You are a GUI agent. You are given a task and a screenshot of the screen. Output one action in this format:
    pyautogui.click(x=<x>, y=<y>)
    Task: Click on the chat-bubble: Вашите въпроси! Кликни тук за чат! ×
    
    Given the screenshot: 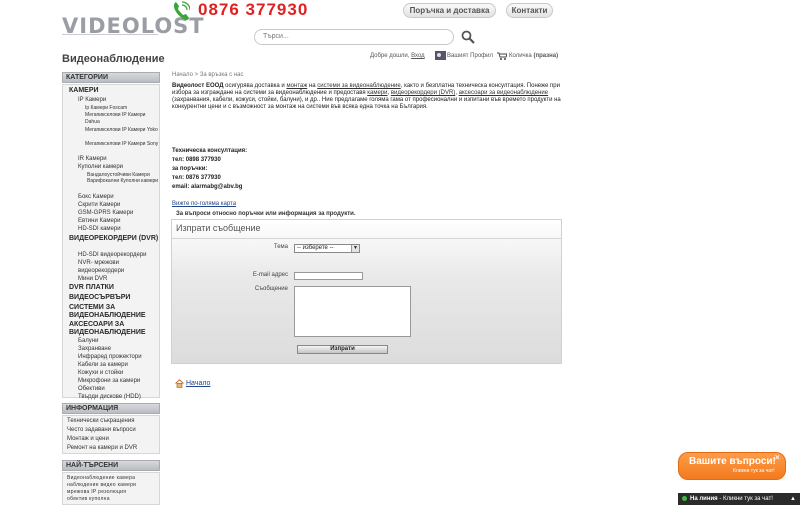 What is the action you would take?
    pyautogui.click(x=732, y=466)
    